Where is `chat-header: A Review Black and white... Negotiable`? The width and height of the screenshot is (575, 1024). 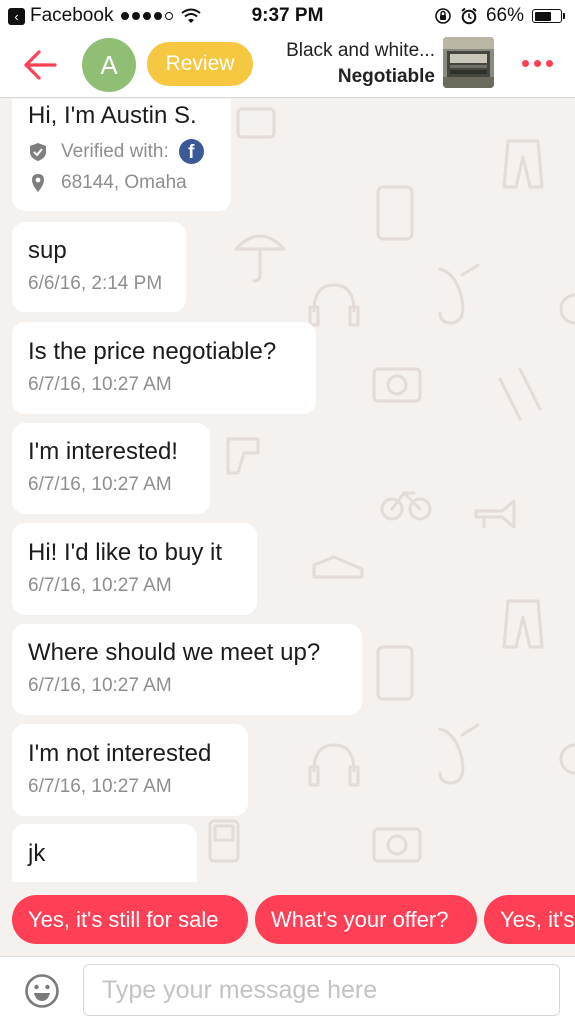
chat-header: A Review Black and white... Negotiable is located at coordinates (287, 65).